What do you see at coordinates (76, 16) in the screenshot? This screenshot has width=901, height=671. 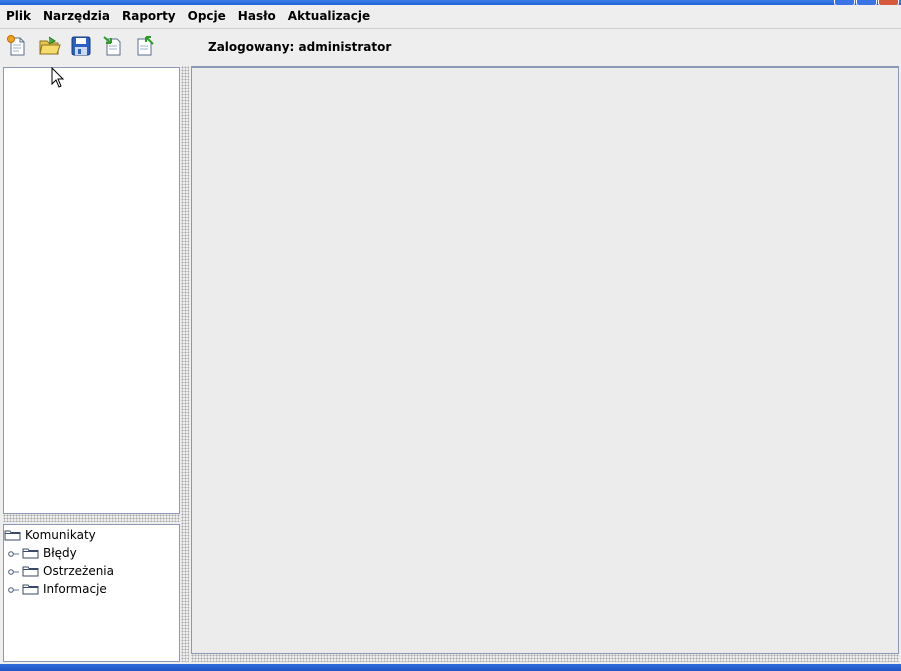 I see `menu-narzedzia: Narzędzia` at bounding box center [76, 16].